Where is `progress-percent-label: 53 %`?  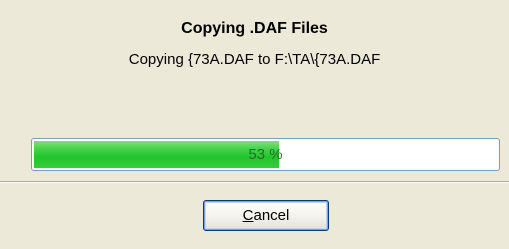
progress-percent-label: 53 % is located at coordinates (265, 154).